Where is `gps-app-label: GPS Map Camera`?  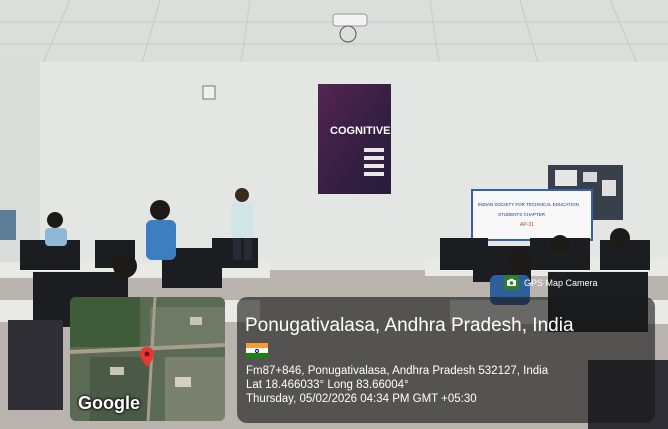
gps-app-label: GPS Map Camera is located at coordinates (561, 282).